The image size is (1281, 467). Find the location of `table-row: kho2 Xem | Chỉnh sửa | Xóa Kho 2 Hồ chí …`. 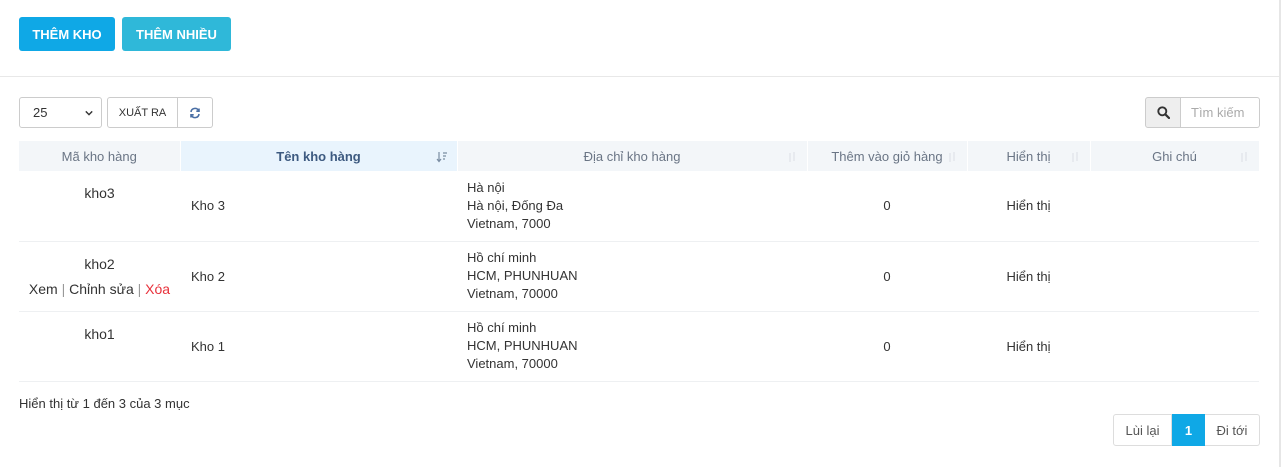

table-row: kho2 Xem | Chỉnh sửa | Xóa Kho 2 Hồ chí … is located at coordinates (639, 276).